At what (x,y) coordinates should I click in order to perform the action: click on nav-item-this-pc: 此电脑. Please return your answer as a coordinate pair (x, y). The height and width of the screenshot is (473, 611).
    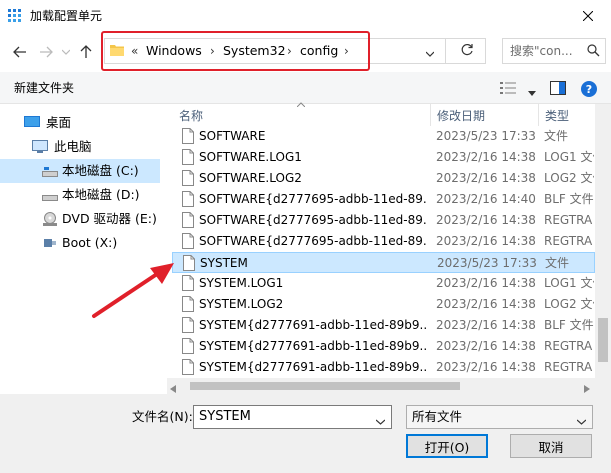
    Looking at the image, I should click on (80, 147).